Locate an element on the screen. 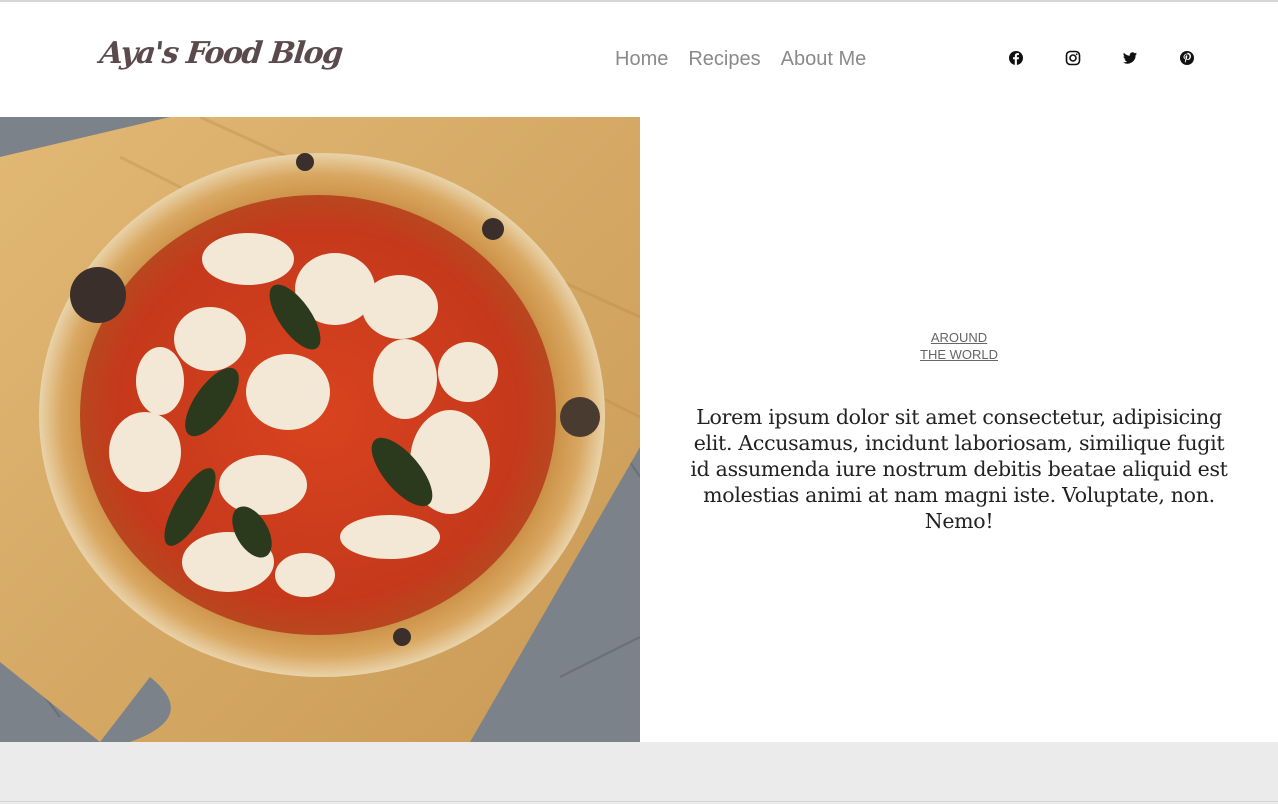  site-header: Aya's Food Blog Home Recipes About Me is located at coordinates (639, 59).